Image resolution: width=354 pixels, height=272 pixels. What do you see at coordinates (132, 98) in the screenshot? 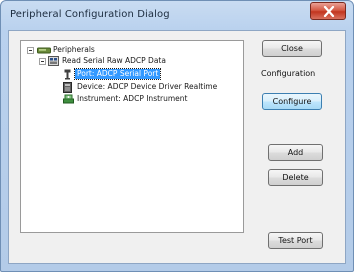
I see `tree-node-label: Instrument: ADCP Instrument` at bounding box center [132, 98].